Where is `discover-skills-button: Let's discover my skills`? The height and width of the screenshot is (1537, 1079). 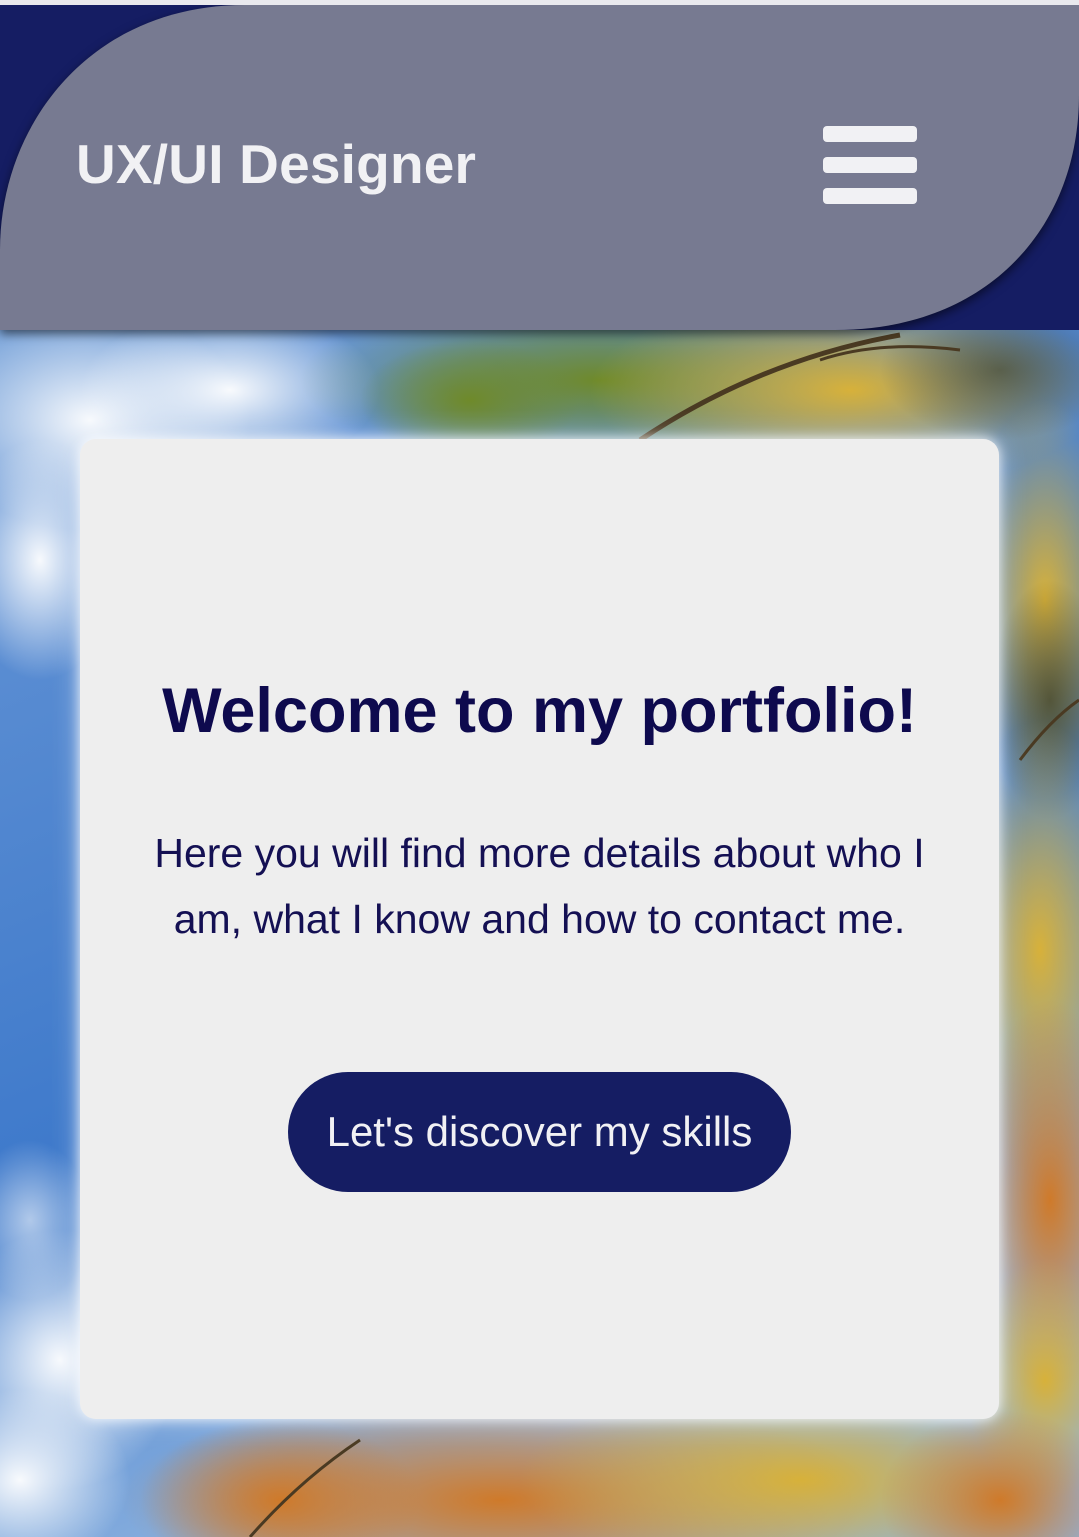 discover-skills-button: Let's discover my skills is located at coordinates (539, 1132).